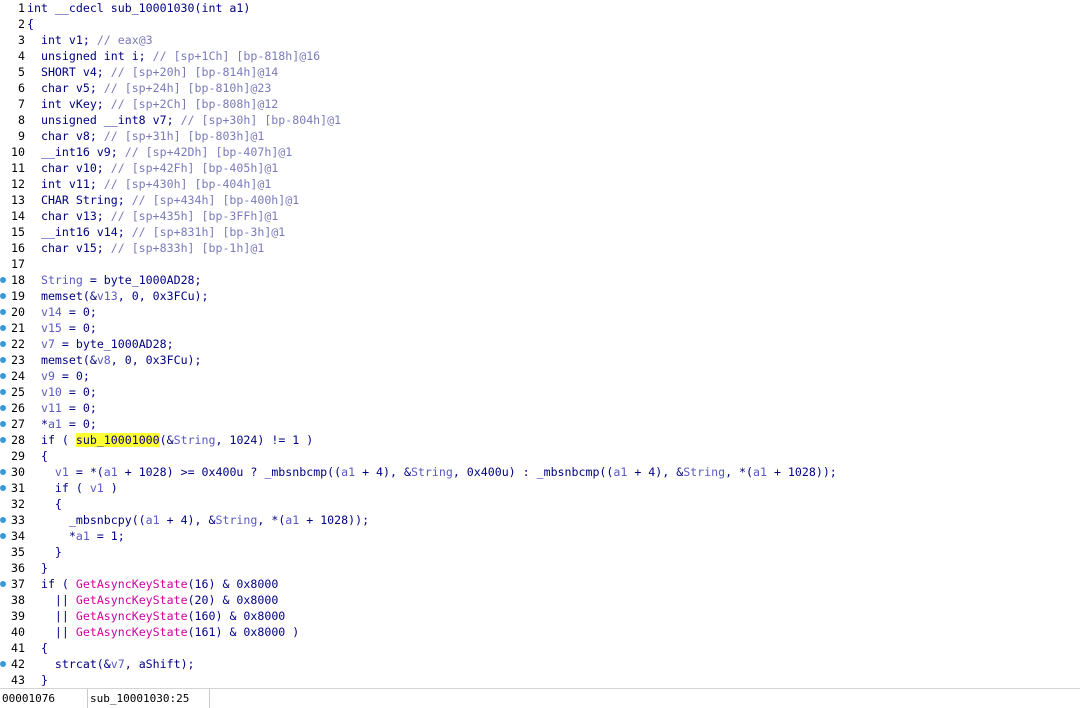 The width and height of the screenshot is (1080, 708). What do you see at coordinates (51, 328) in the screenshot?
I see `variable-token: v15` at bounding box center [51, 328].